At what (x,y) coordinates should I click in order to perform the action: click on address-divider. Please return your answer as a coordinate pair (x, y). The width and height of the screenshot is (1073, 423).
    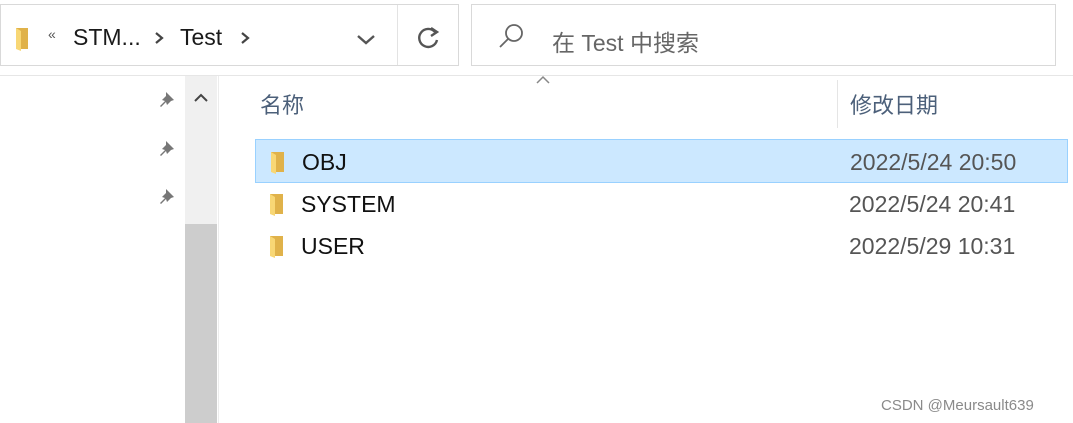
    Looking at the image, I should click on (397, 35).